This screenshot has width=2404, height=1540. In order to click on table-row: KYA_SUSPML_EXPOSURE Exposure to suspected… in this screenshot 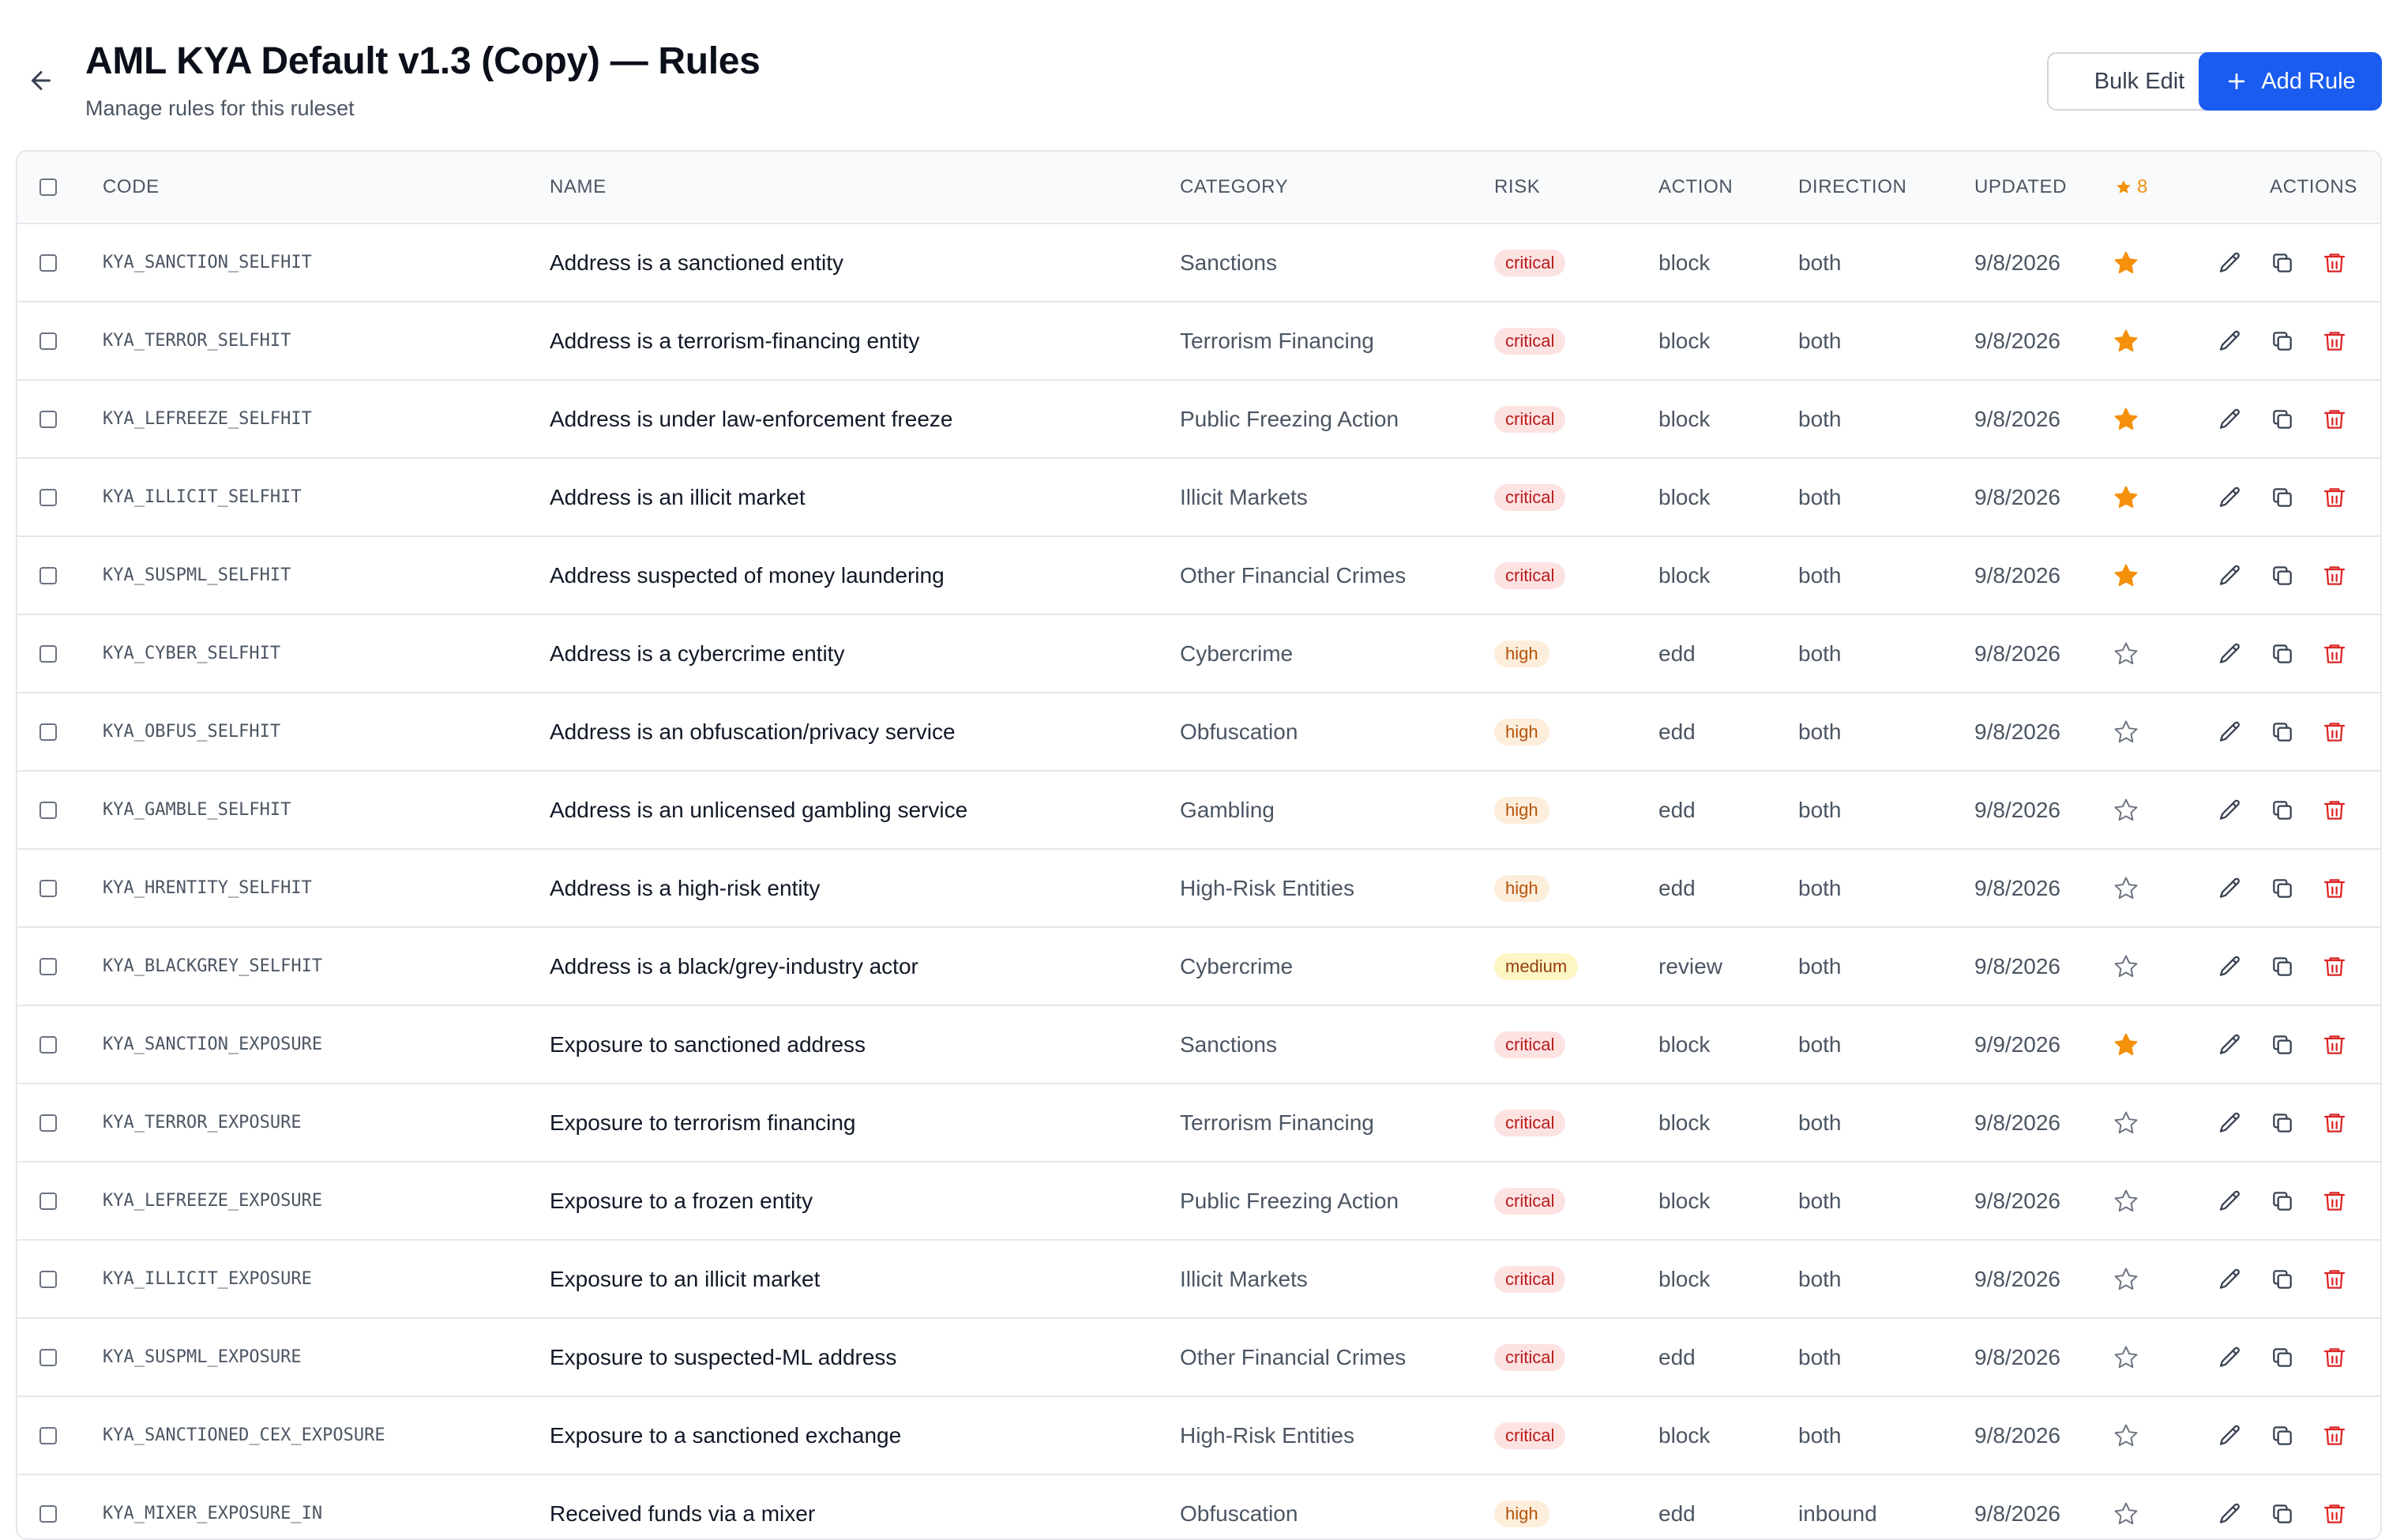, I will do `click(1198, 1356)`.